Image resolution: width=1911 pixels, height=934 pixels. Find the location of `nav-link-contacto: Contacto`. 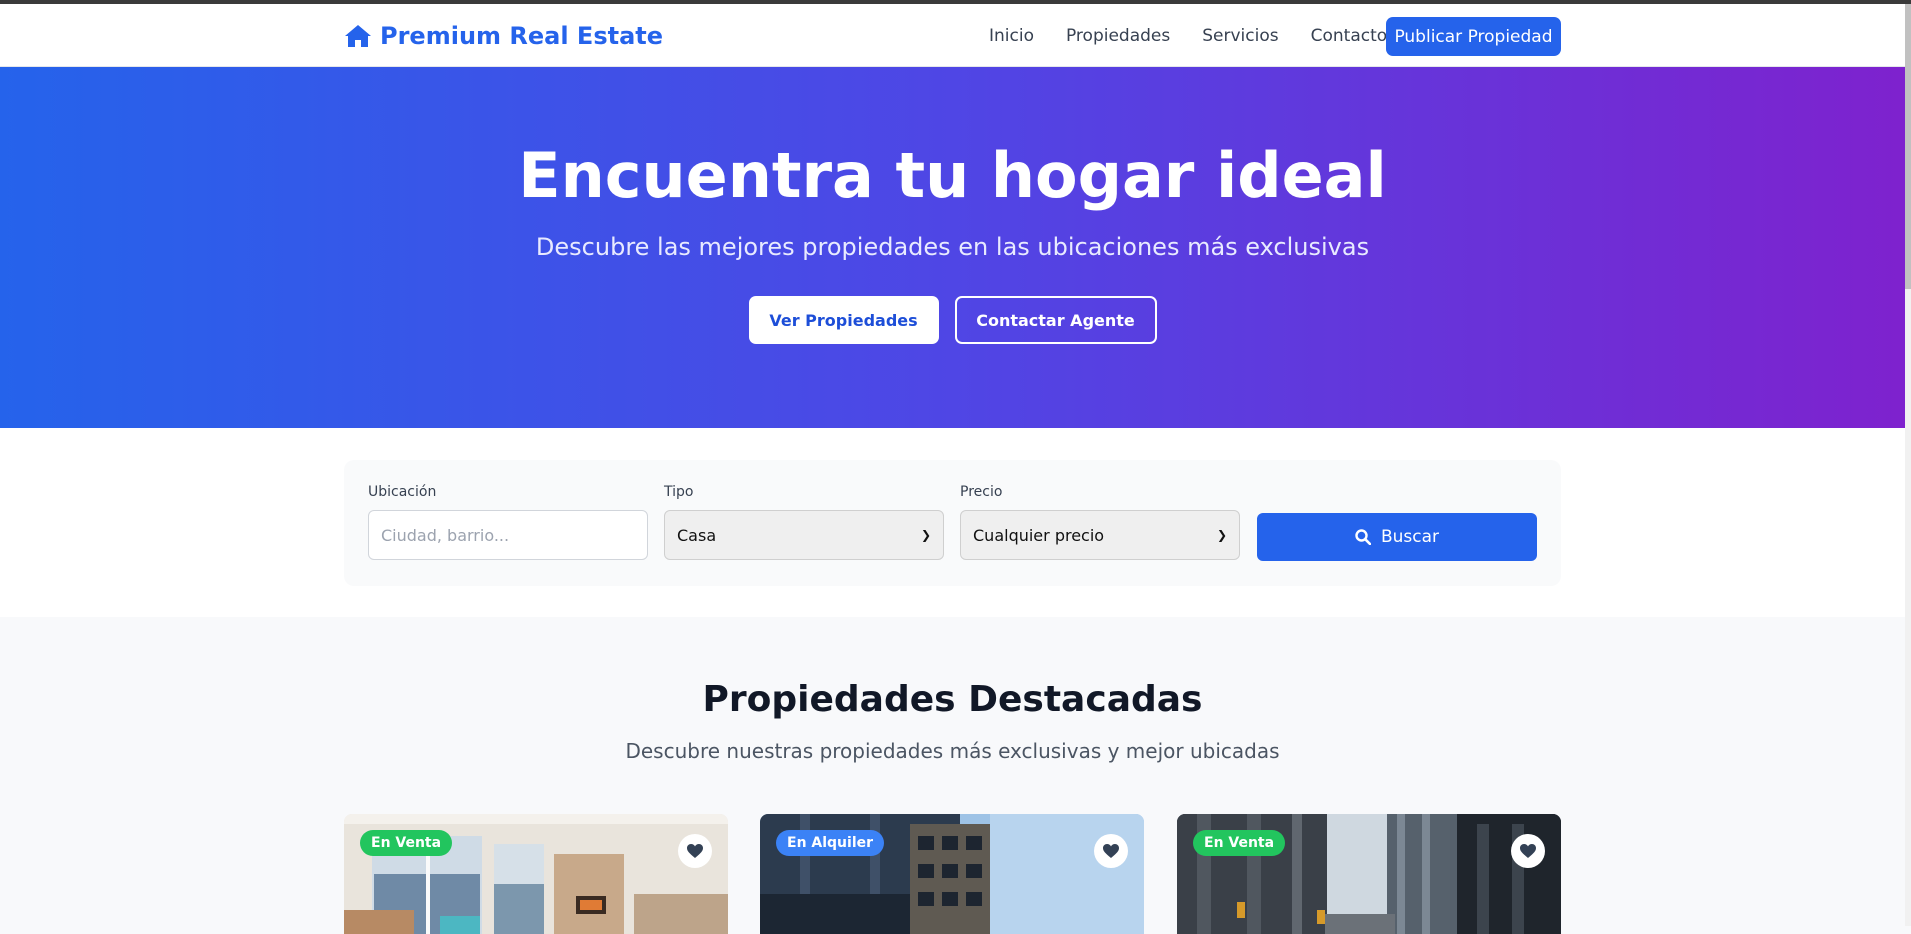

nav-link-contacto: Contacto is located at coordinates (1349, 36).